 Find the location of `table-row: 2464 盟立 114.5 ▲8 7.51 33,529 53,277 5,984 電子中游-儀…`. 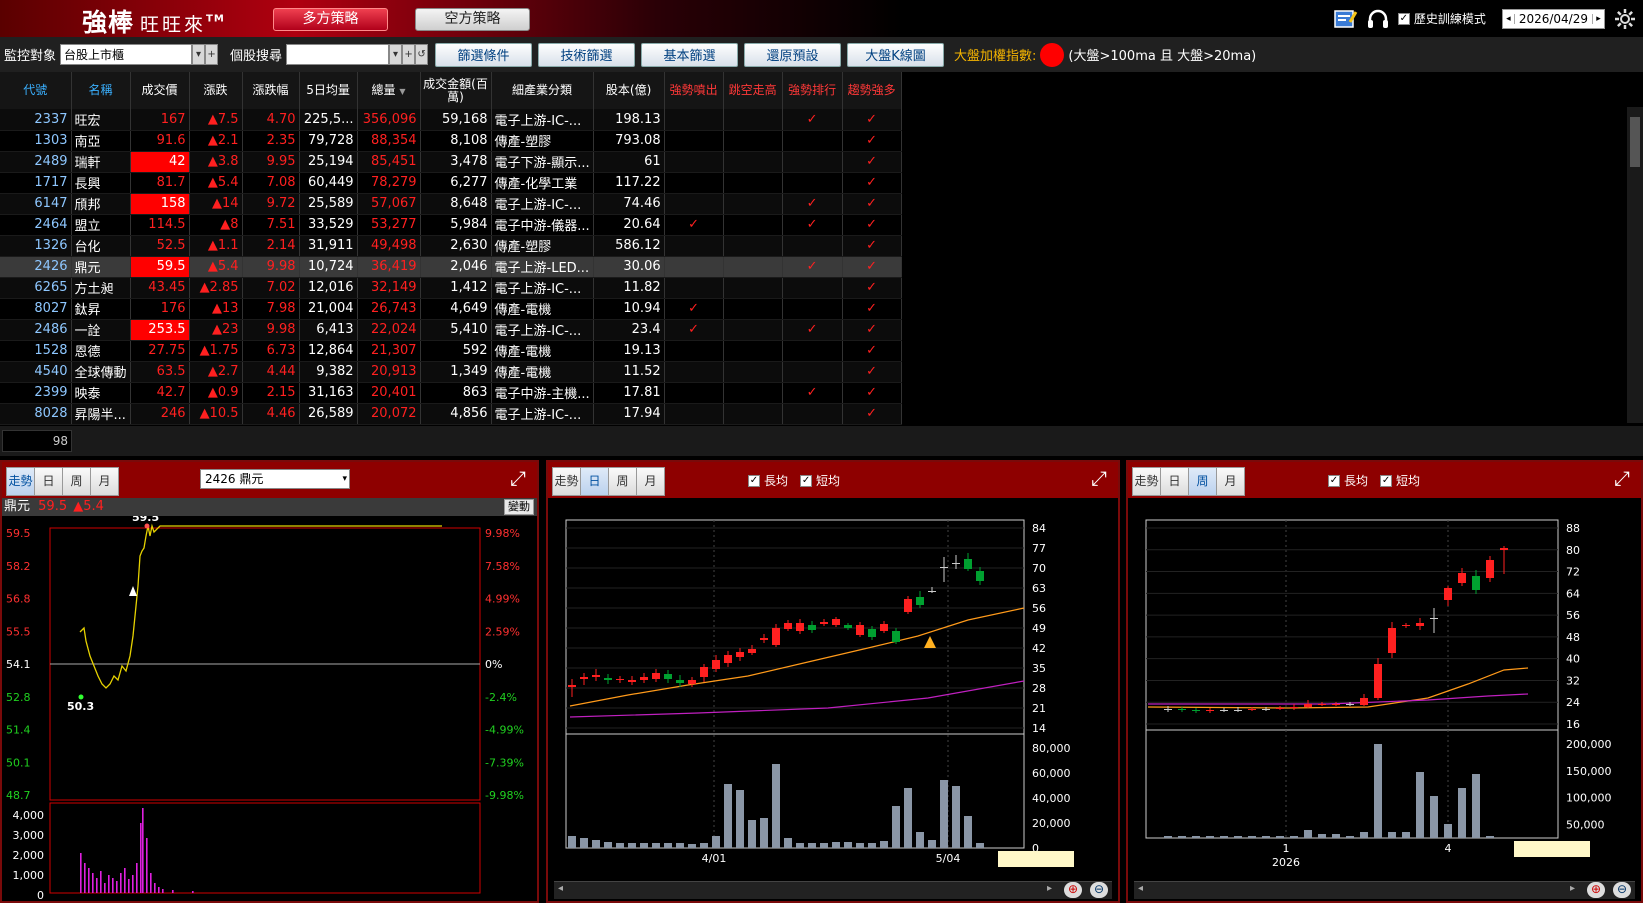

table-row: 2464 盟立 114.5 ▲8 7.51 33,529 53,277 5,984 電子中游-儀… is located at coordinates (451, 225).